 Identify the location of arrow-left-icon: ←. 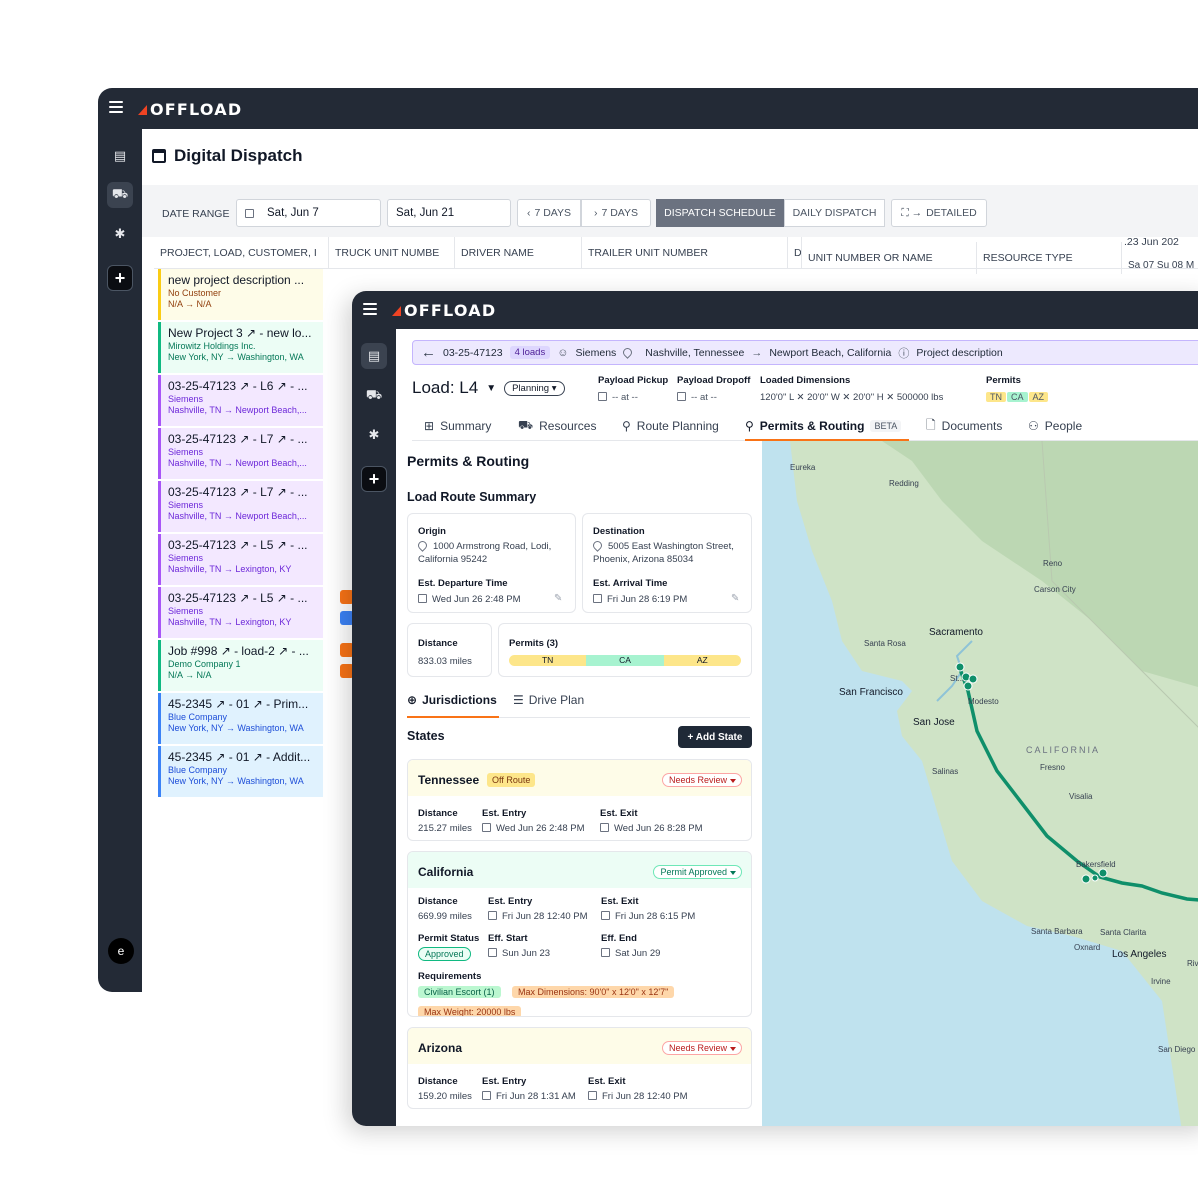
(428, 352).